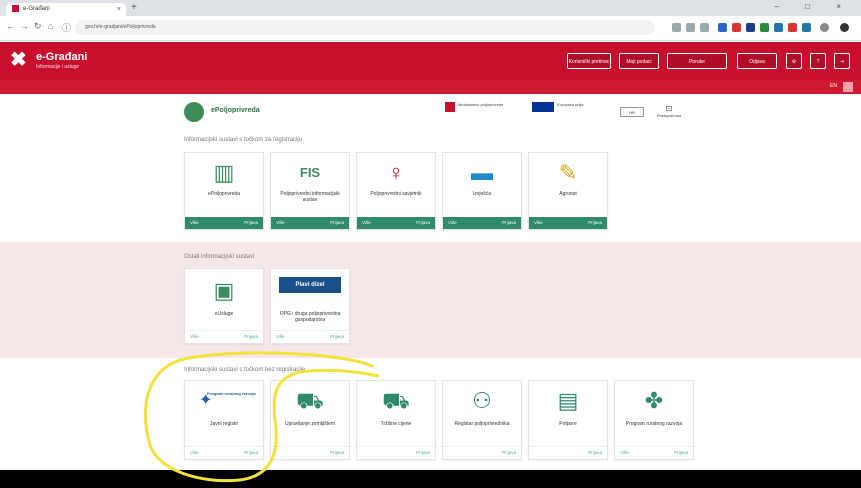 This screenshot has height=488, width=861. Describe the element at coordinates (482, 420) in the screenshot. I see `service-card: ⚇ Registar poljoprivrednika Prijava` at that location.